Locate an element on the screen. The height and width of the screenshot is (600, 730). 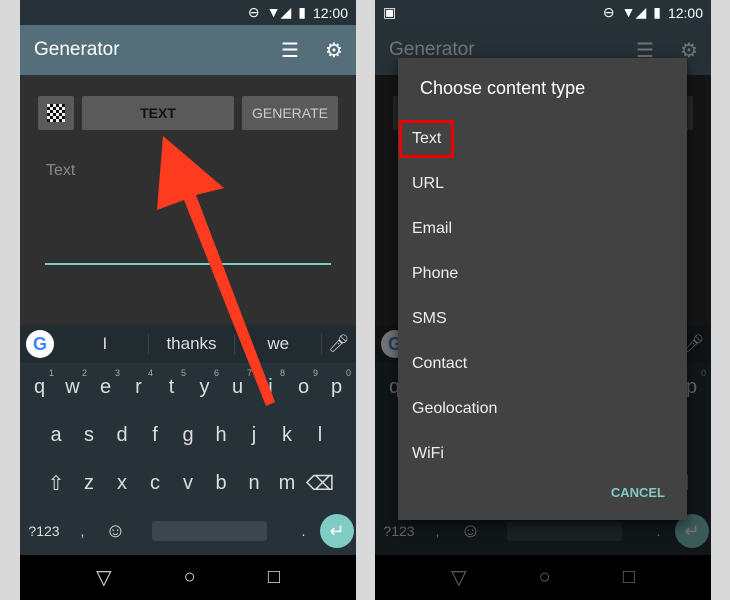
key-number-hint: 4 is located at coordinates (150, 372).